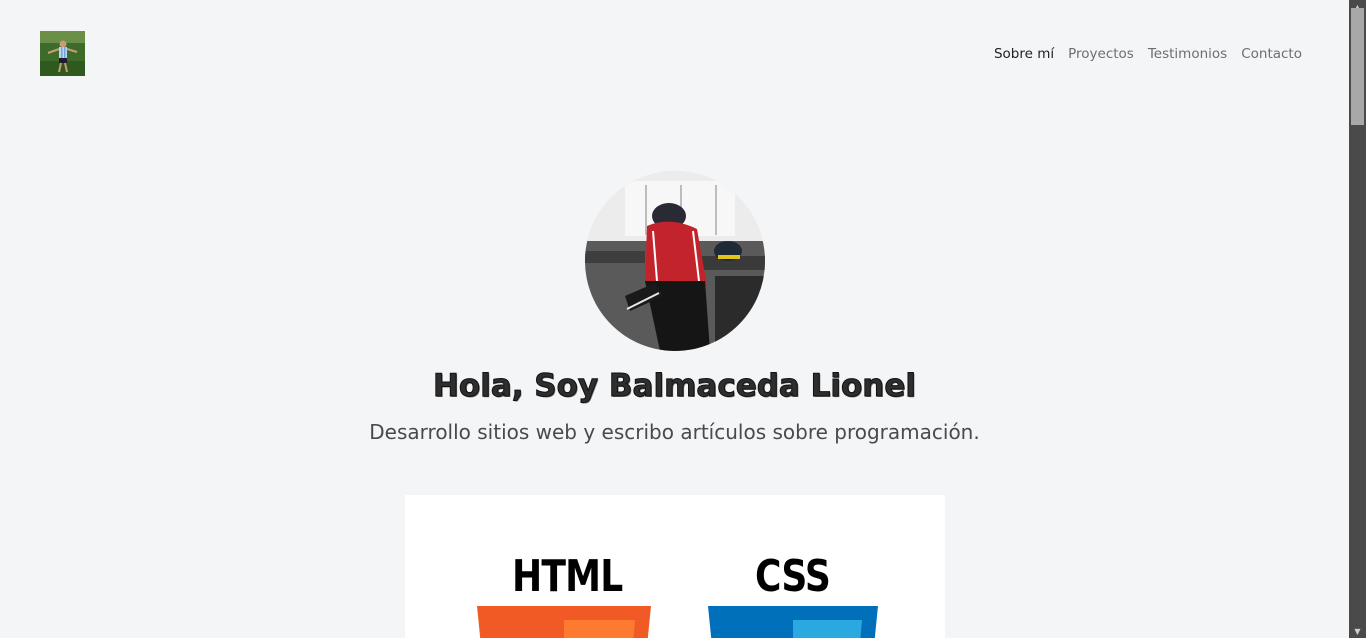 The height and width of the screenshot is (638, 1366). Describe the element at coordinates (793, 622) in the screenshot. I see `css3-shield-icon` at that location.